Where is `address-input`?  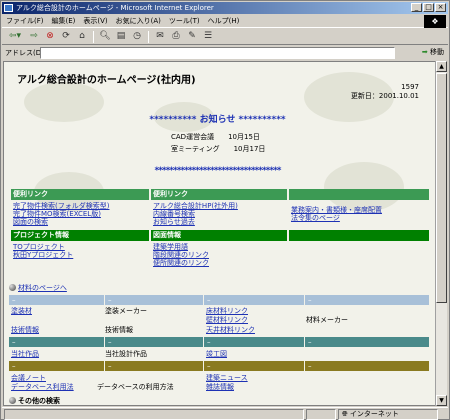
address-input is located at coordinates (217, 53).